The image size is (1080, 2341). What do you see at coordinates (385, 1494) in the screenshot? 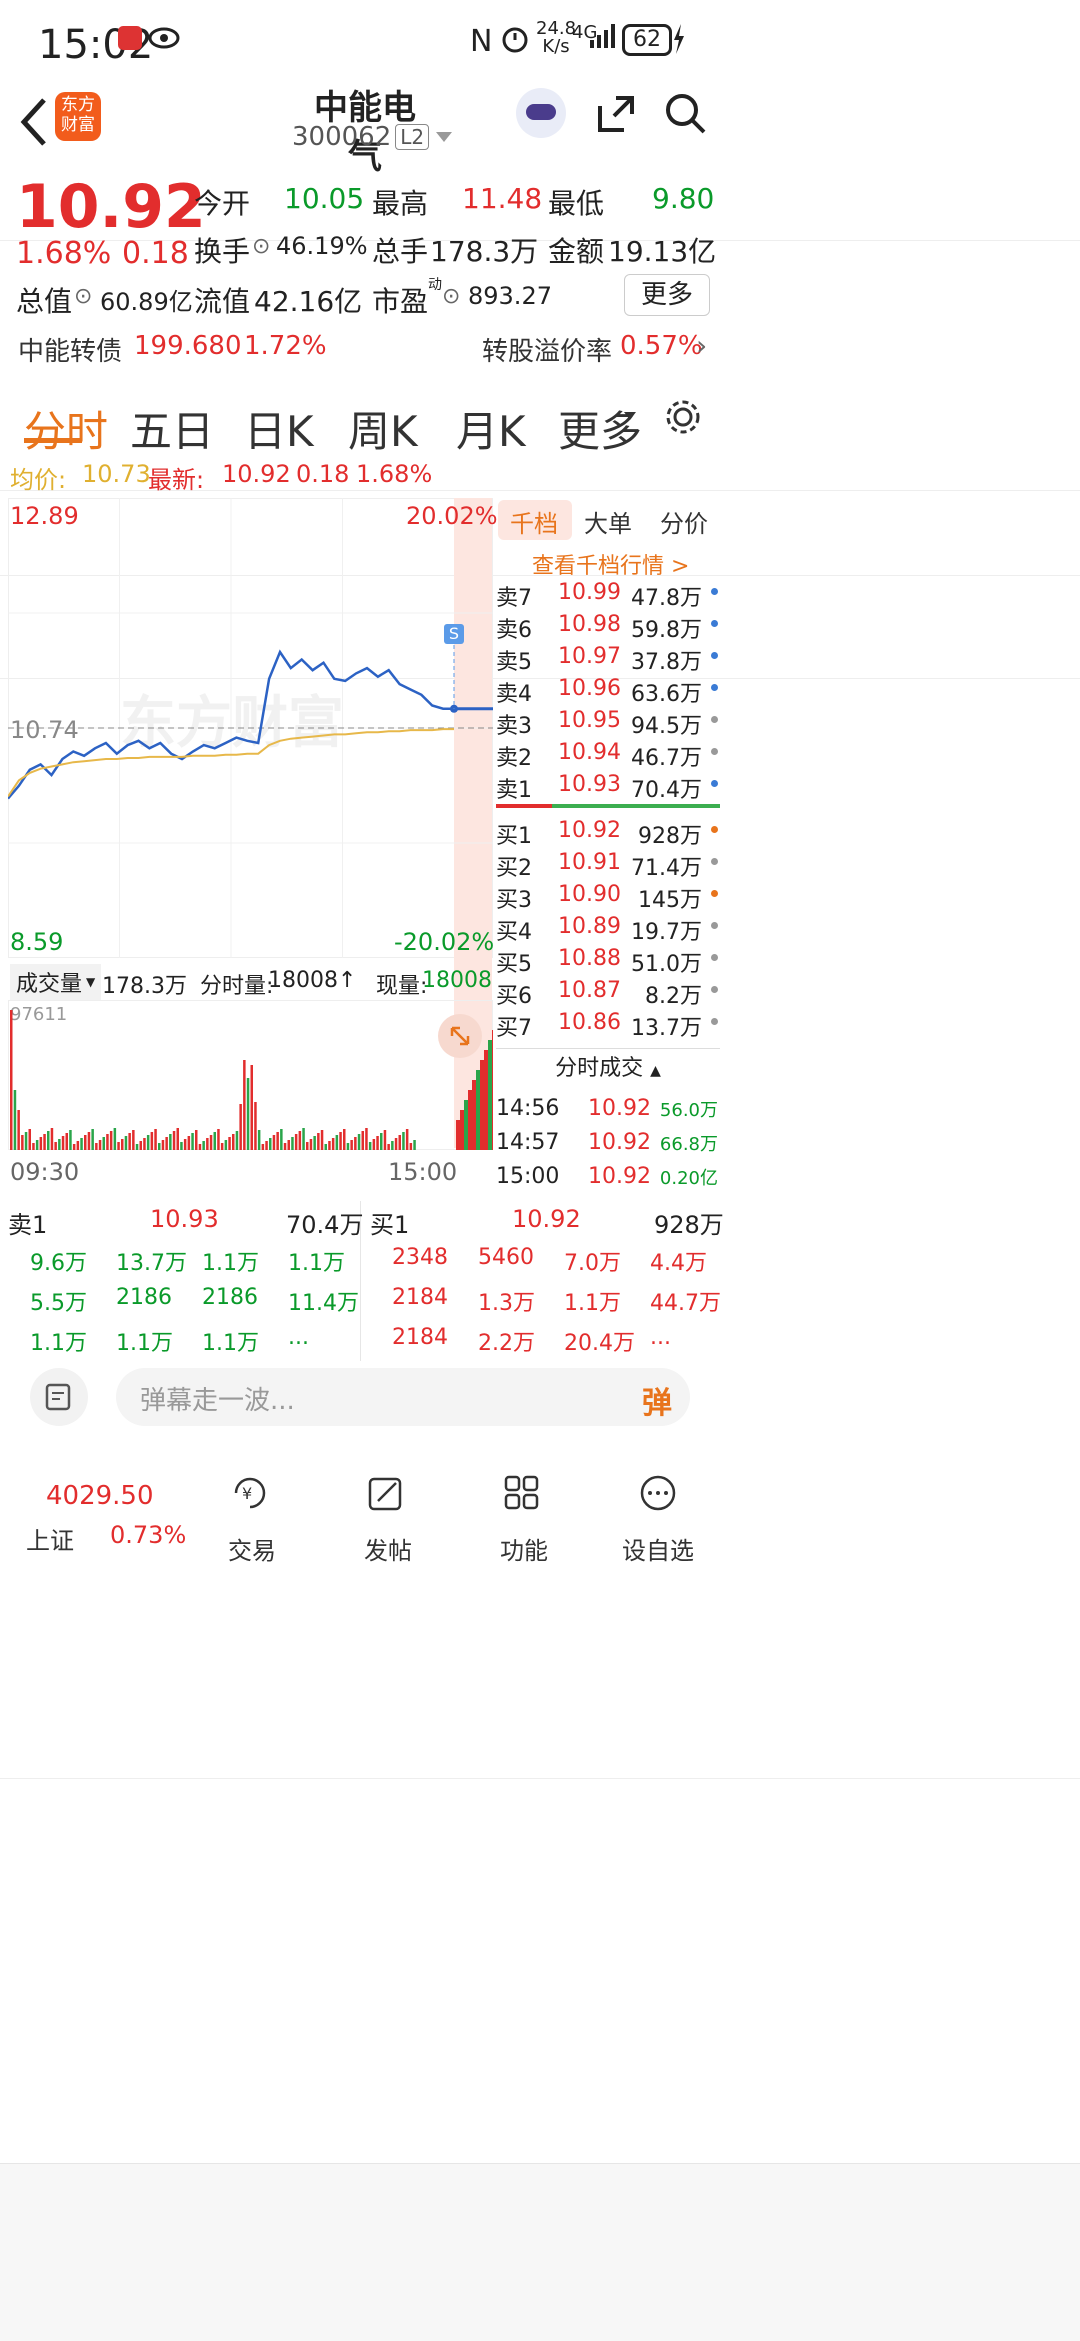
I see `post-edit-icon` at bounding box center [385, 1494].